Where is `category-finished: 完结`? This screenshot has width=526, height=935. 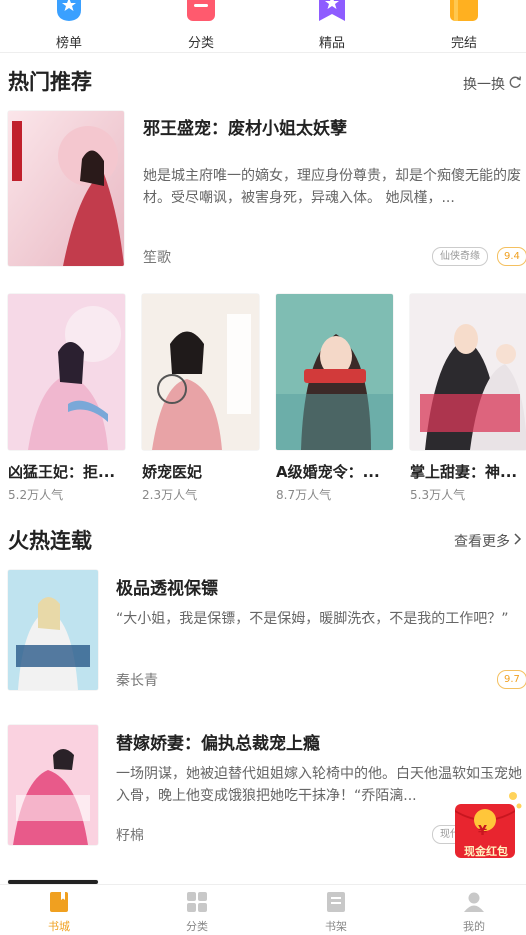 category-finished: 完结 is located at coordinates (464, 26).